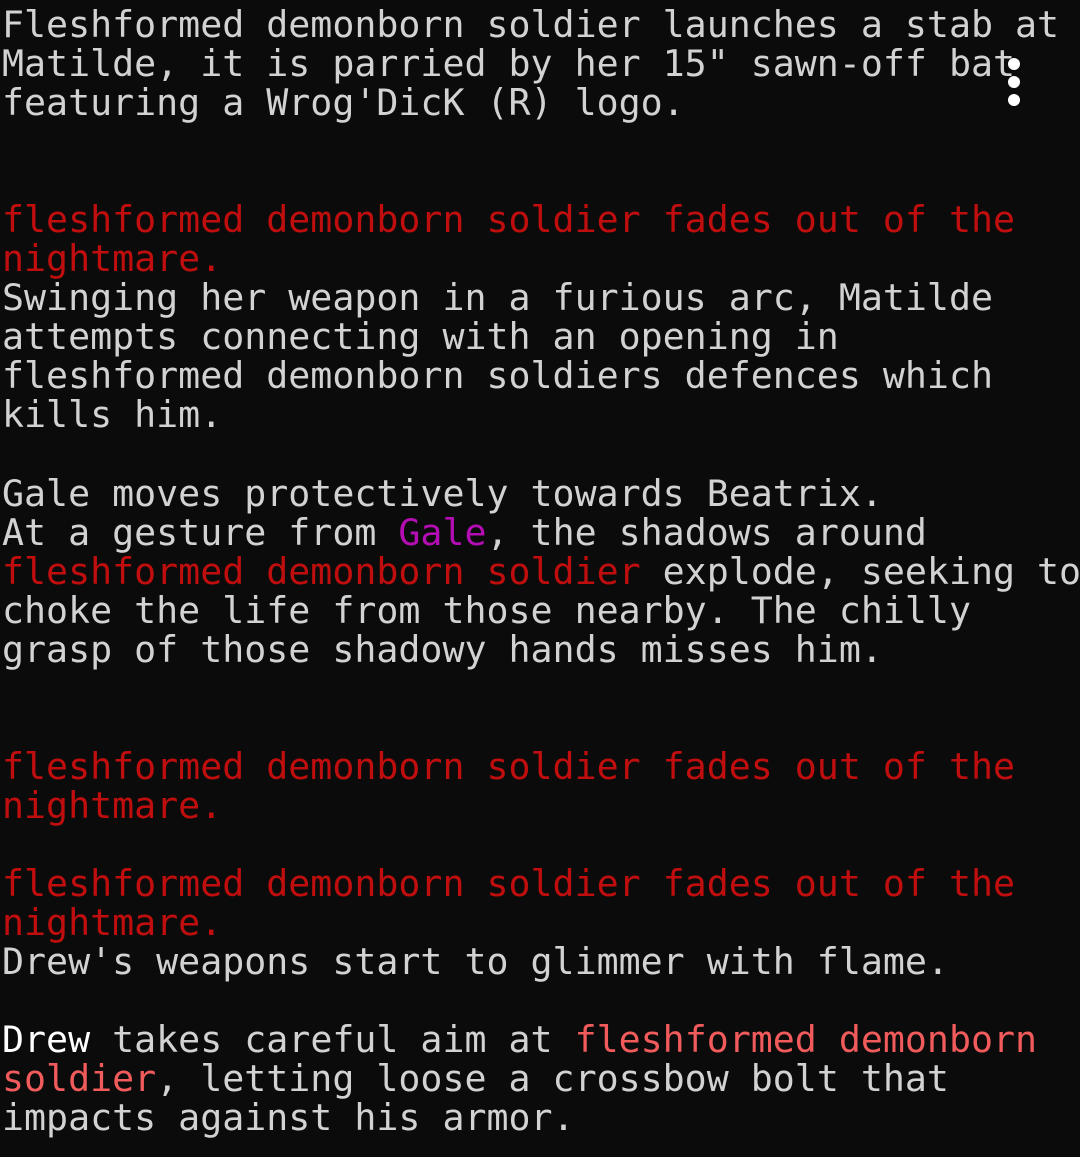 The width and height of the screenshot is (1080, 1157). Describe the element at coordinates (112, 415) in the screenshot. I see `log-text: kills him.` at that location.